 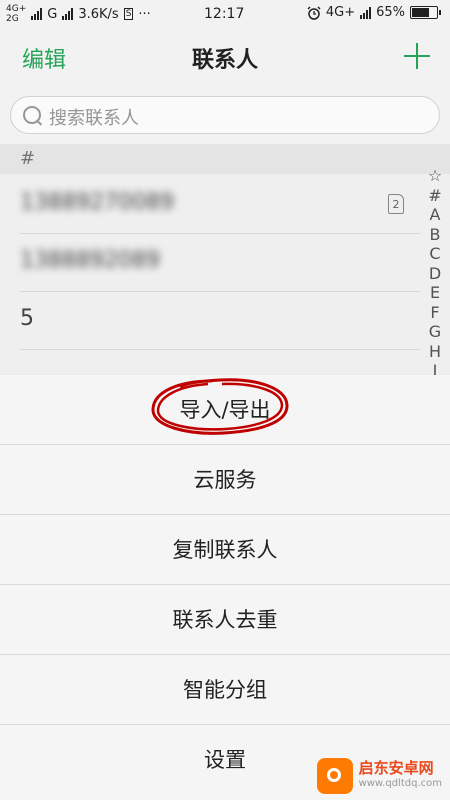 What do you see at coordinates (396, 768) in the screenshot?
I see `watermark-name: 启东安卓网` at bounding box center [396, 768].